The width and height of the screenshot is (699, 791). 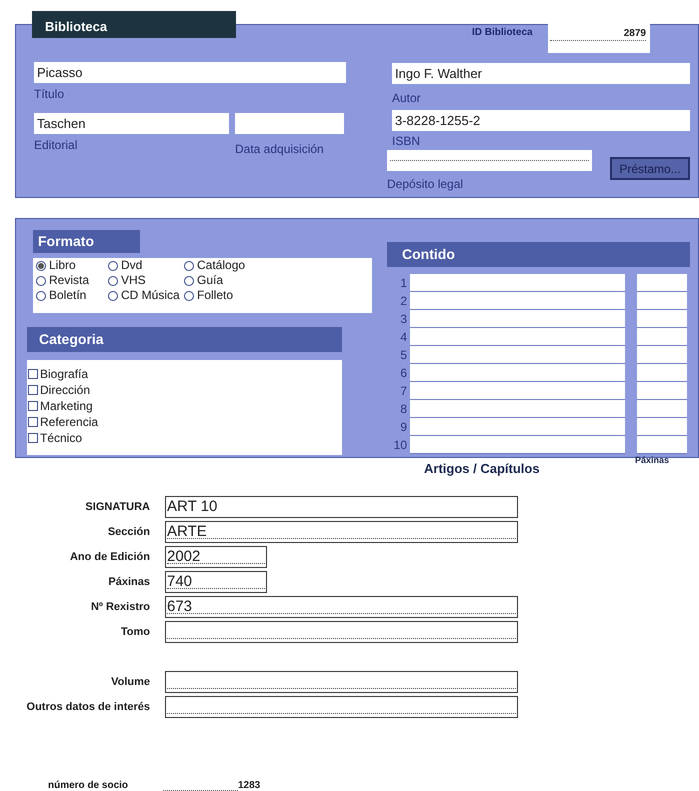 I want to click on input-field: 3-8228-1255-2, so click(x=541, y=120).